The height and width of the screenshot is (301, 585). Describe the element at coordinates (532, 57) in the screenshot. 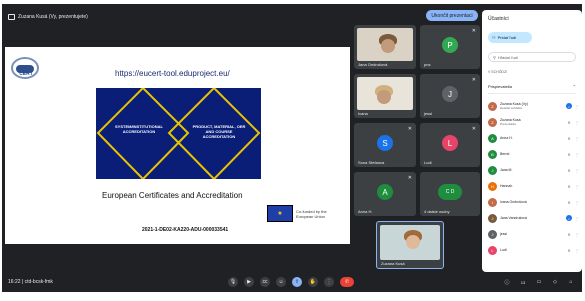

I see `search-people-input: ⚲ Hľadať ľudí` at that location.